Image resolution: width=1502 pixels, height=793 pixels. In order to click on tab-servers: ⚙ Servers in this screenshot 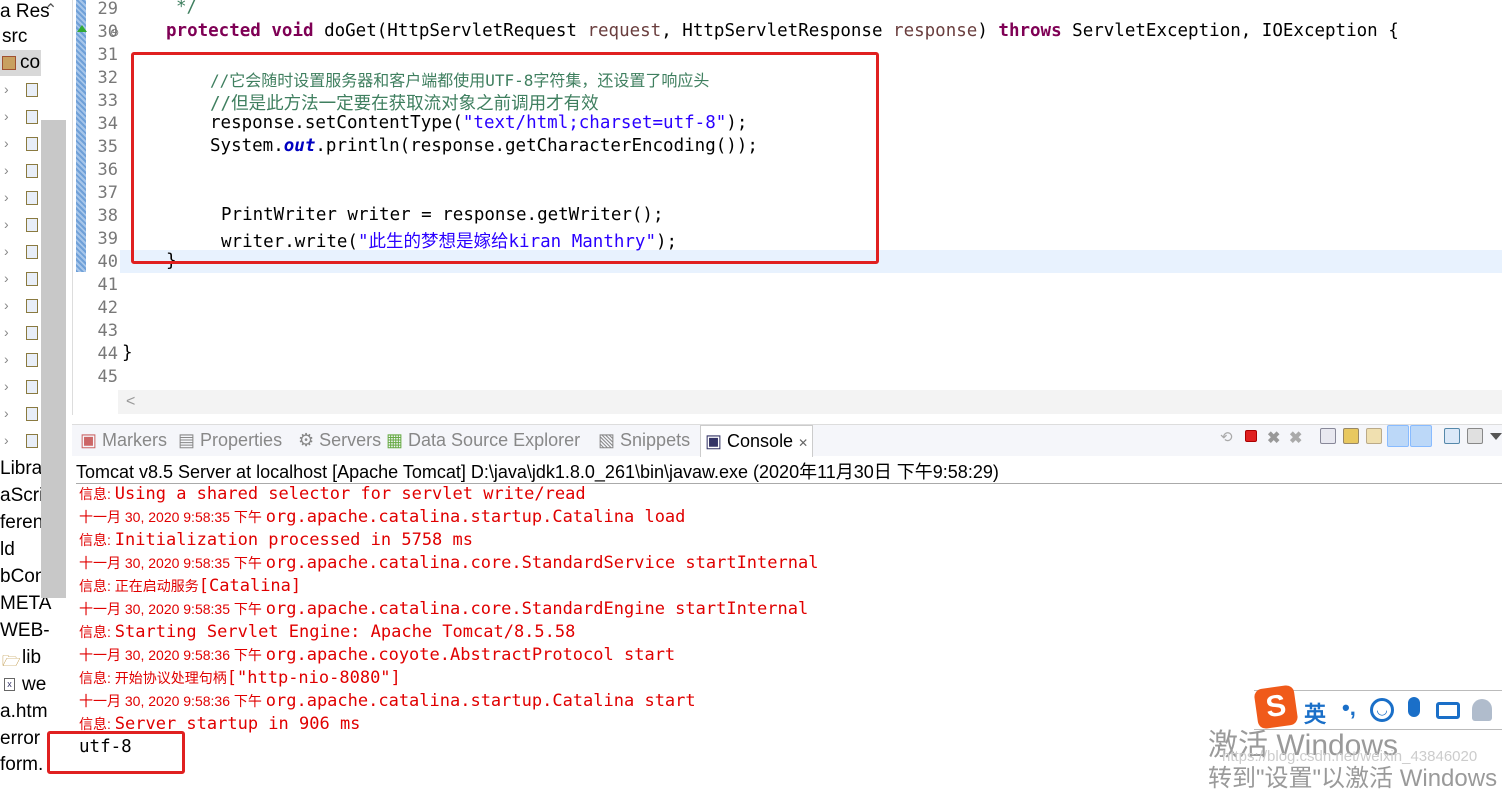, I will do `click(339, 440)`.